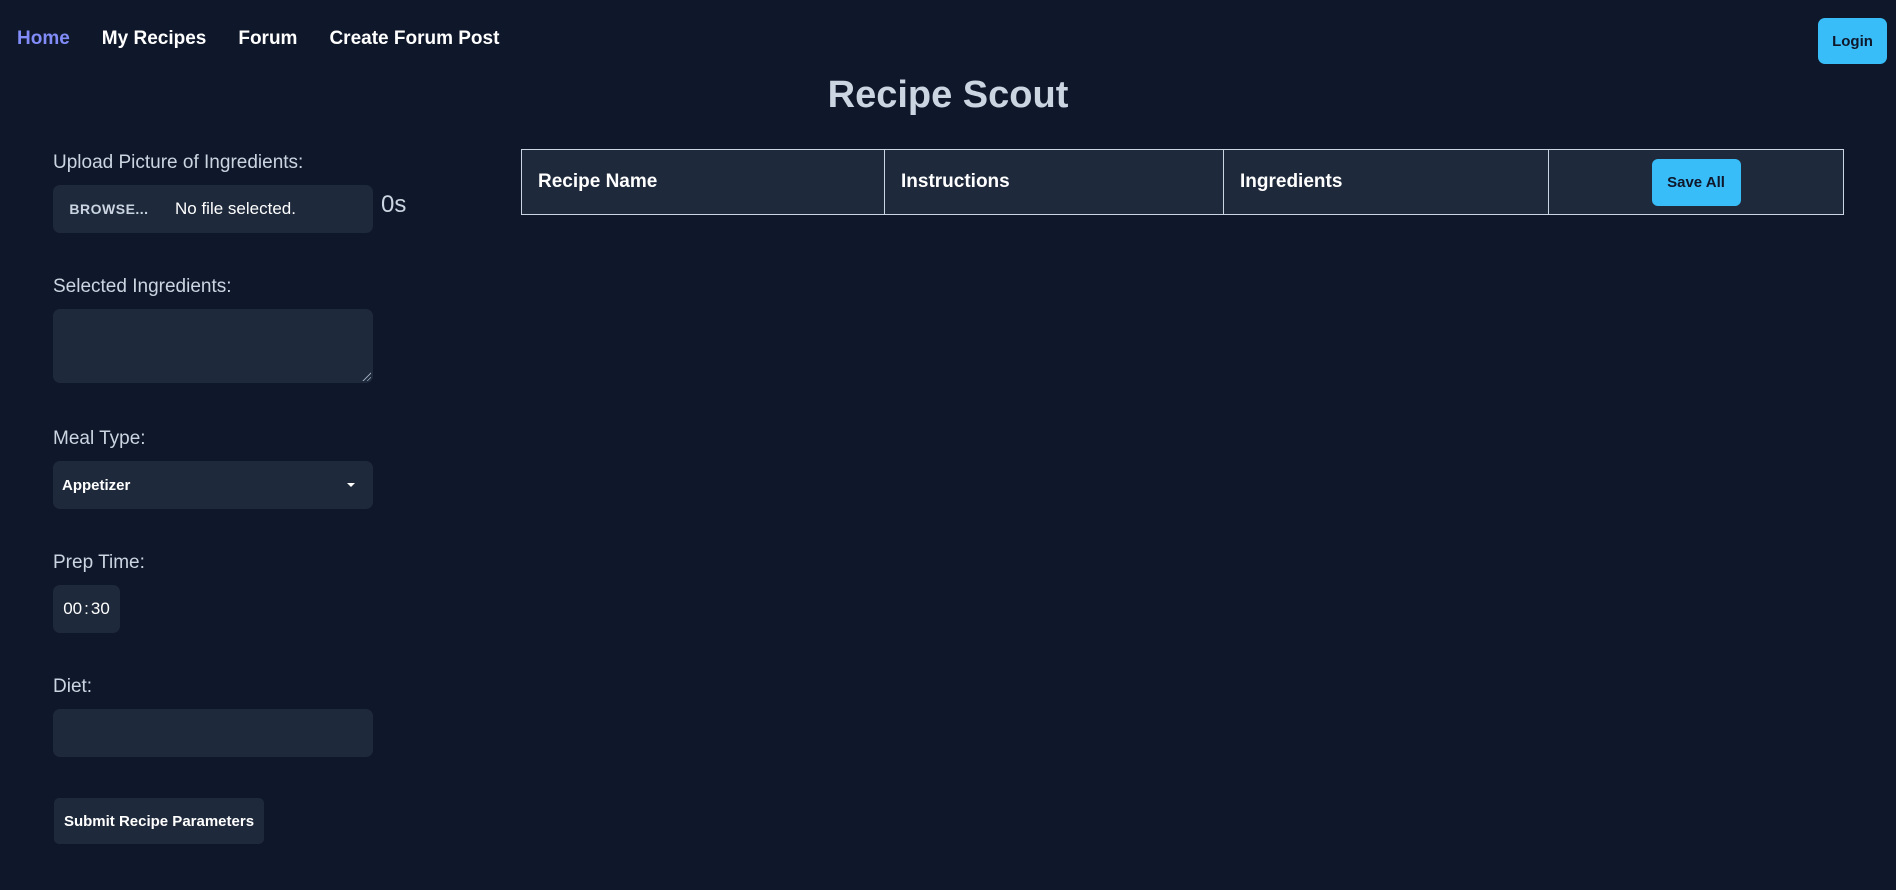 This screenshot has width=1896, height=890. What do you see at coordinates (154, 39) in the screenshot?
I see `nav-my-recipes: My Recipes` at bounding box center [154, 39].